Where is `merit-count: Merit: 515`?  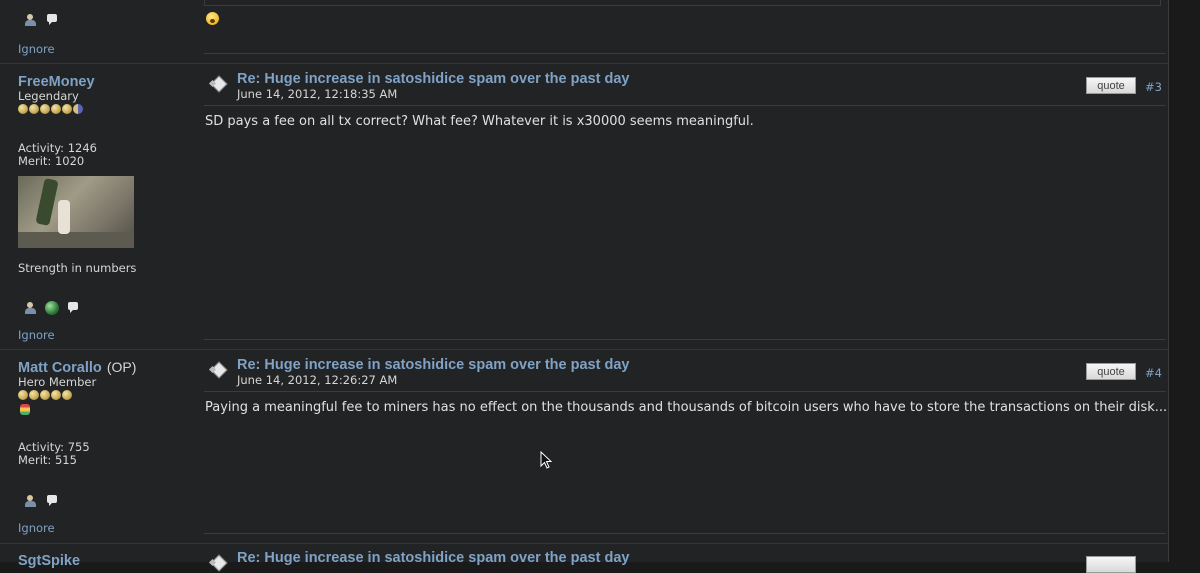 merit-count: Merit: 515 is located at coordinates (47, 460).